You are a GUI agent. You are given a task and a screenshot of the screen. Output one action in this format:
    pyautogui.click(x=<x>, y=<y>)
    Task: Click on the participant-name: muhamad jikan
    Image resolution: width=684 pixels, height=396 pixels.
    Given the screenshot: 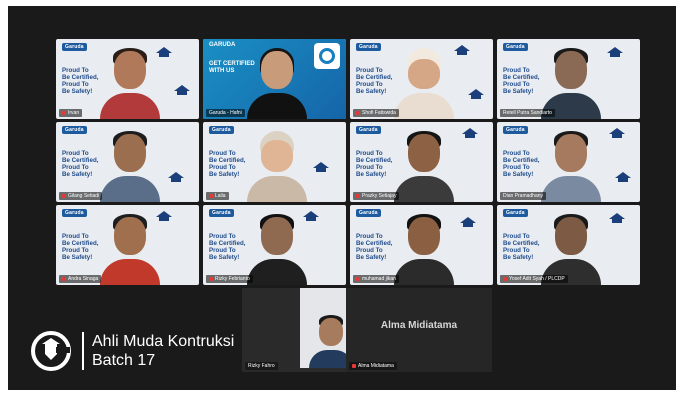 What is the action you would take?
    pyautogui.click(x=376, y=279)
    